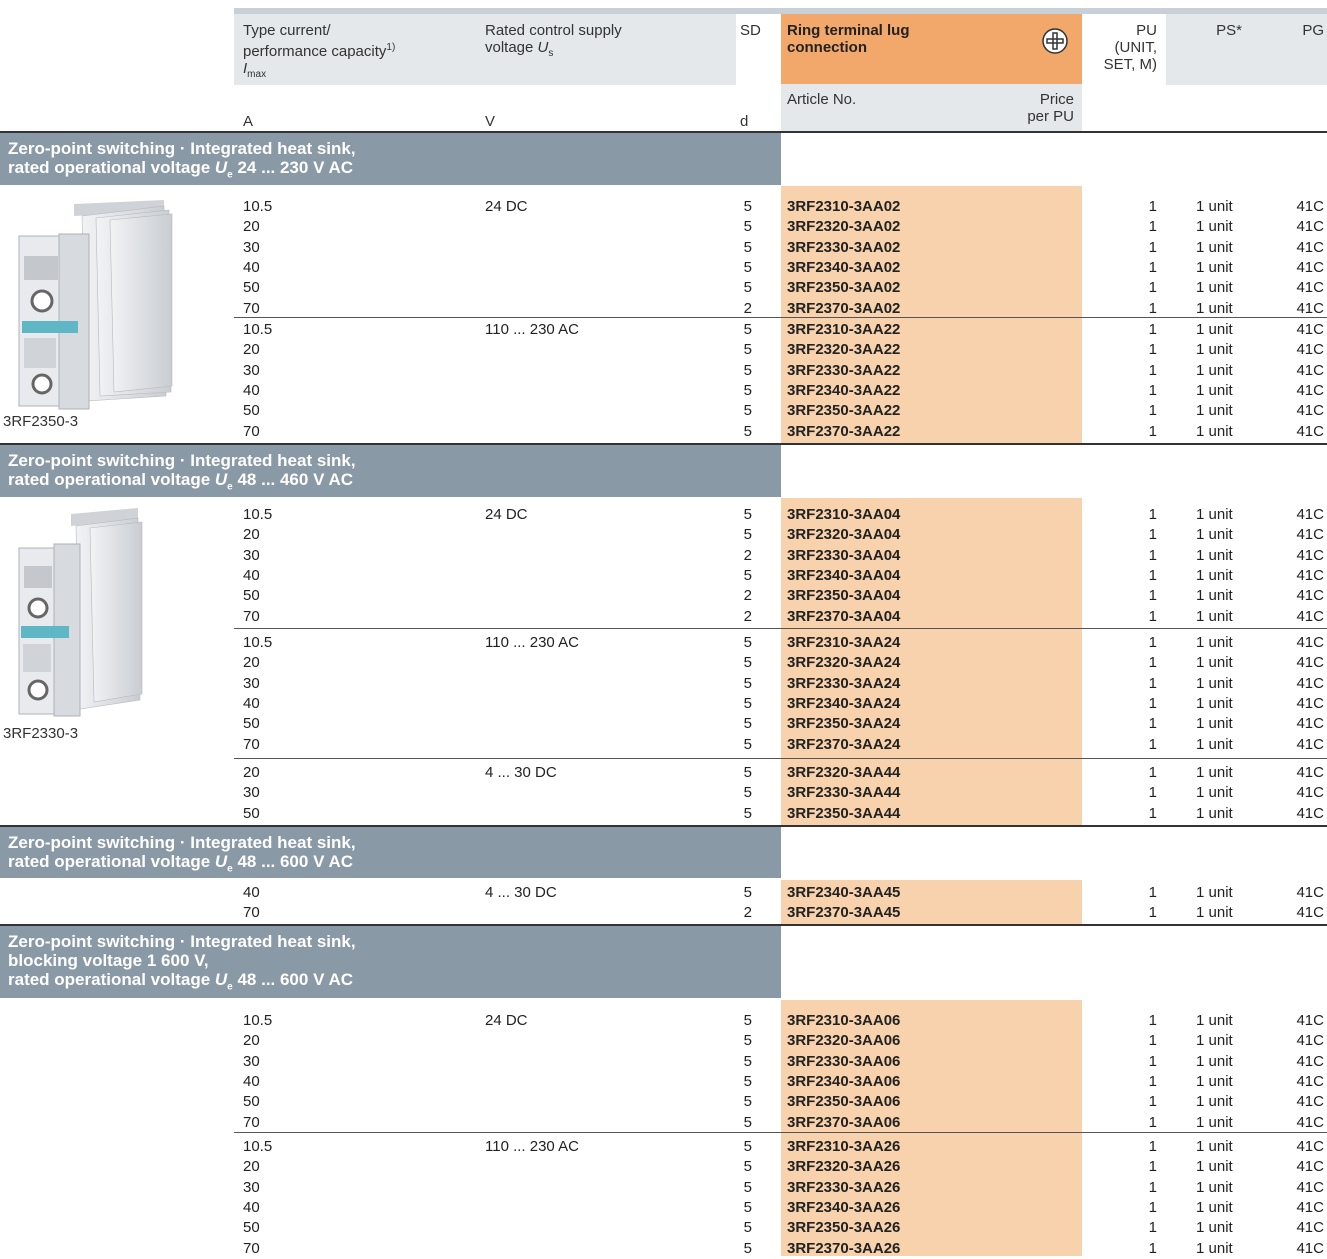  What do you see at coordinates (663, 617) in the screenshot?
I see `table-row: 70 2 3RF2370-3AA04 1 1 unit 41C` at bounding box center [663, 617].